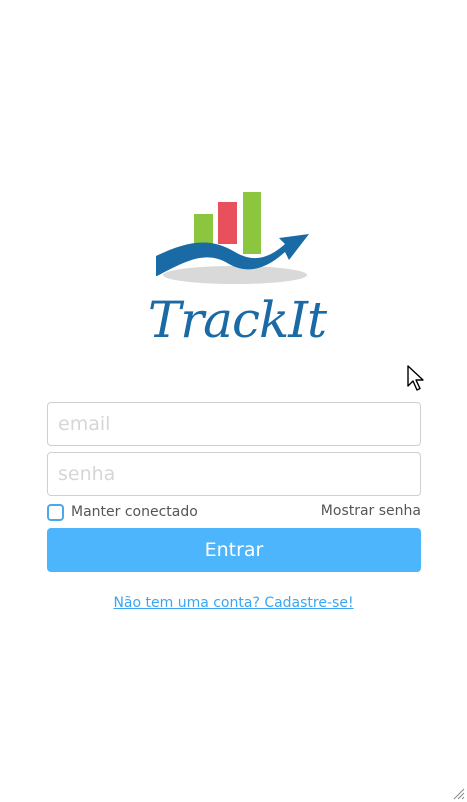  Describe the element at coordinates (415, 378) in the screenshot. I see `mouse-pointer-icon` at that location.